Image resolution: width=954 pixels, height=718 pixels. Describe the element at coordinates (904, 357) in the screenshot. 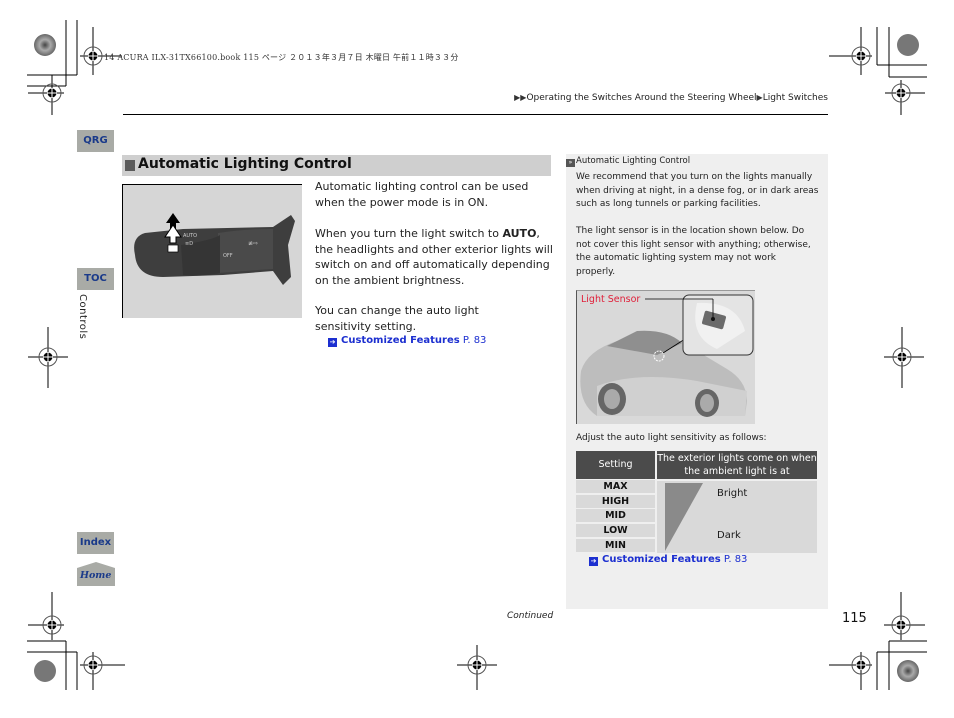

I see `registration-mark-right` at that location.